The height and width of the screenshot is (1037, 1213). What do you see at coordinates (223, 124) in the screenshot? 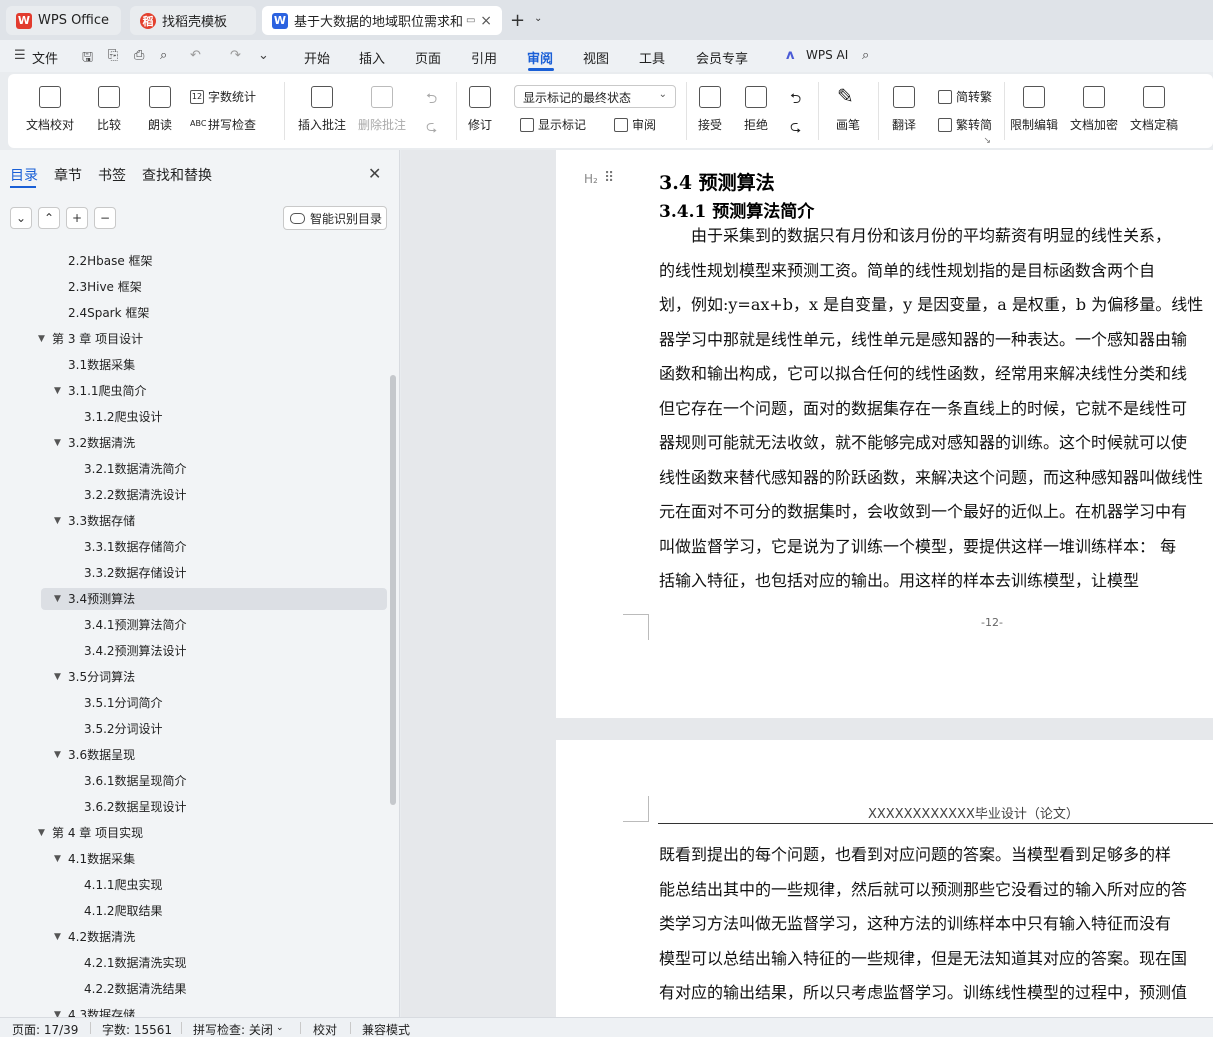
I see `spell-check-button: ABC 拼写检查` at bounding box center [223, 124].